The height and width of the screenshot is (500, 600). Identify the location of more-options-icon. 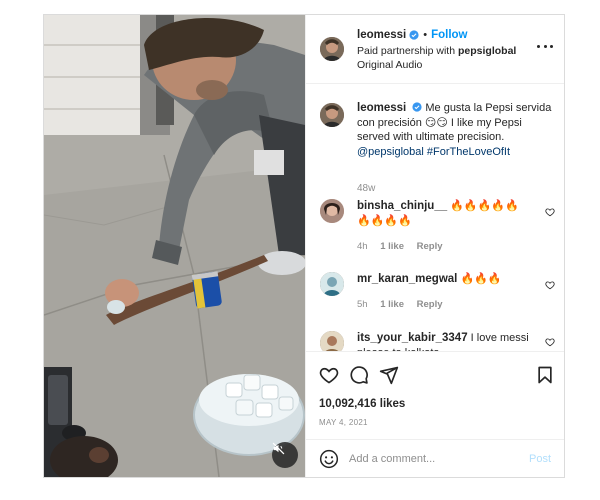
(545, 46).